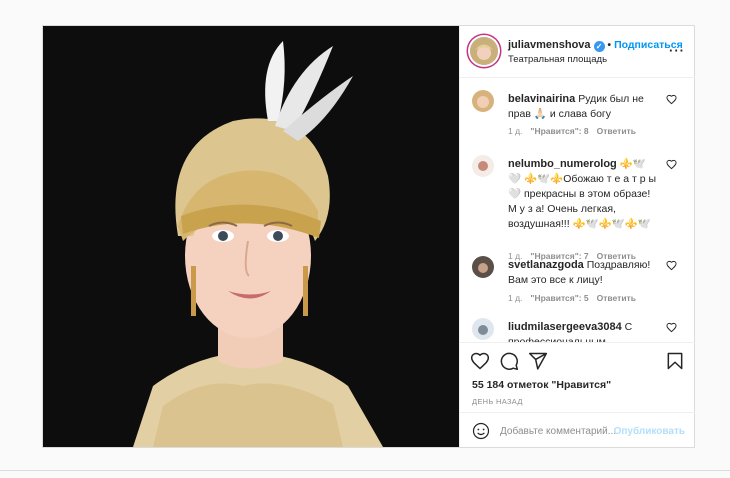 The width and height of the screenshot is (730, 478). I want to click on comment-username: belavinairina, so click(541, 99).